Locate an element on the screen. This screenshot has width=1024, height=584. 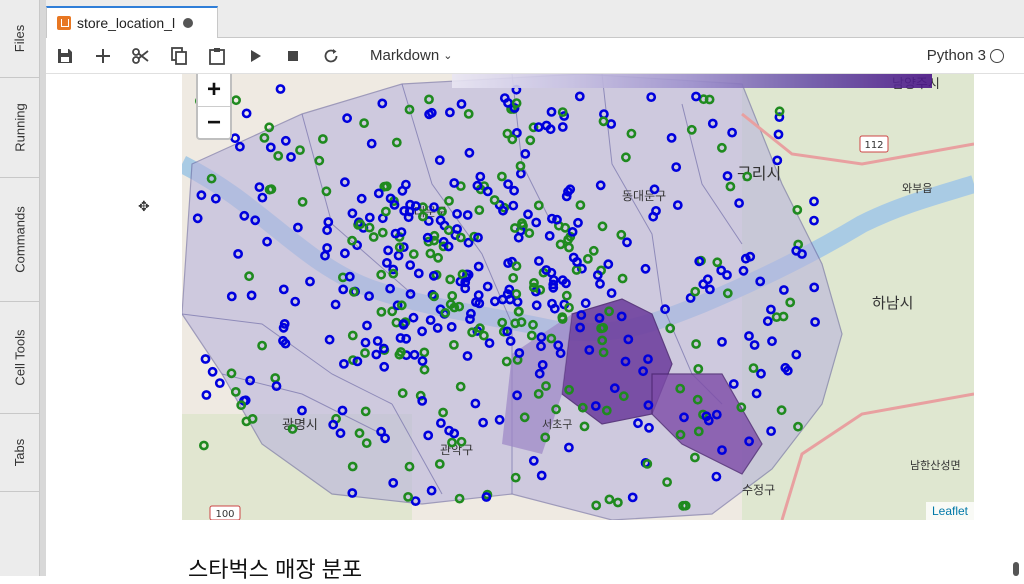
sidebar-tab-tabs: Tabs is located at coordinates (20, 453).